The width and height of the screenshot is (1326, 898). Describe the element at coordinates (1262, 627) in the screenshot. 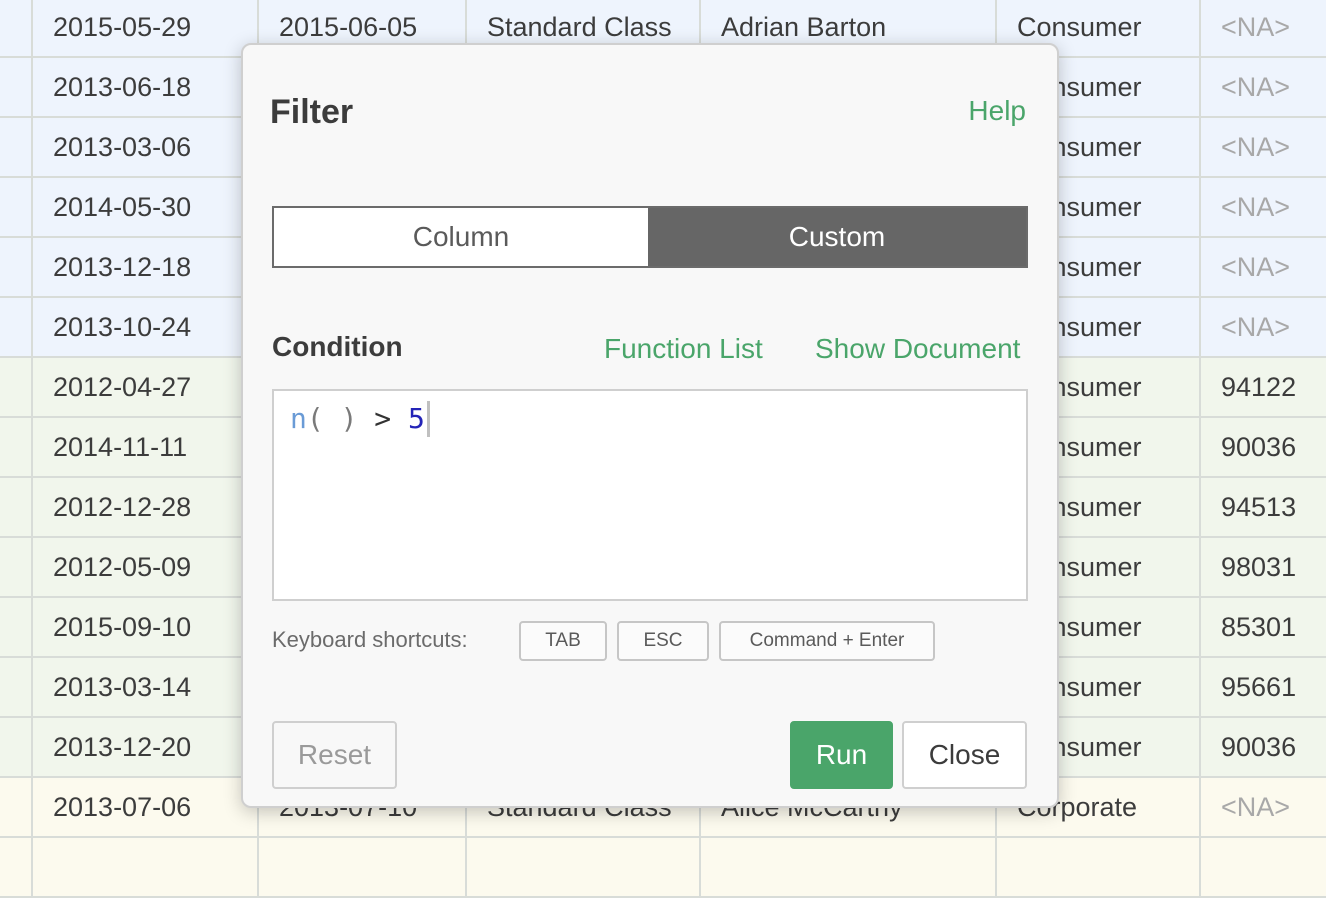

I see `table-cell: 85301` at that location.